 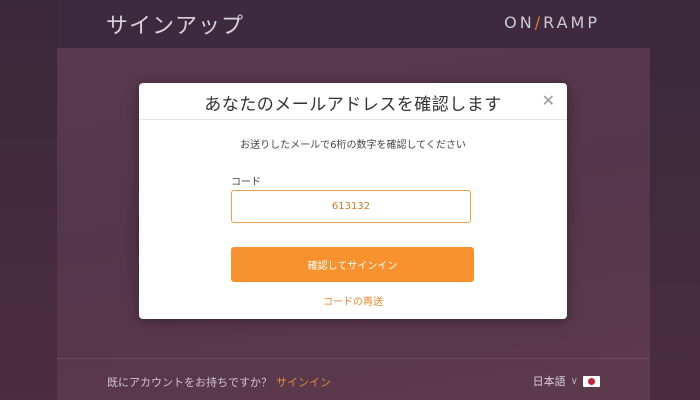 What do you see at coordinates (353, 24) in the screenshot?
I see `card-header: サインアップ ON/RAMP` at bounding box center [353, 24].